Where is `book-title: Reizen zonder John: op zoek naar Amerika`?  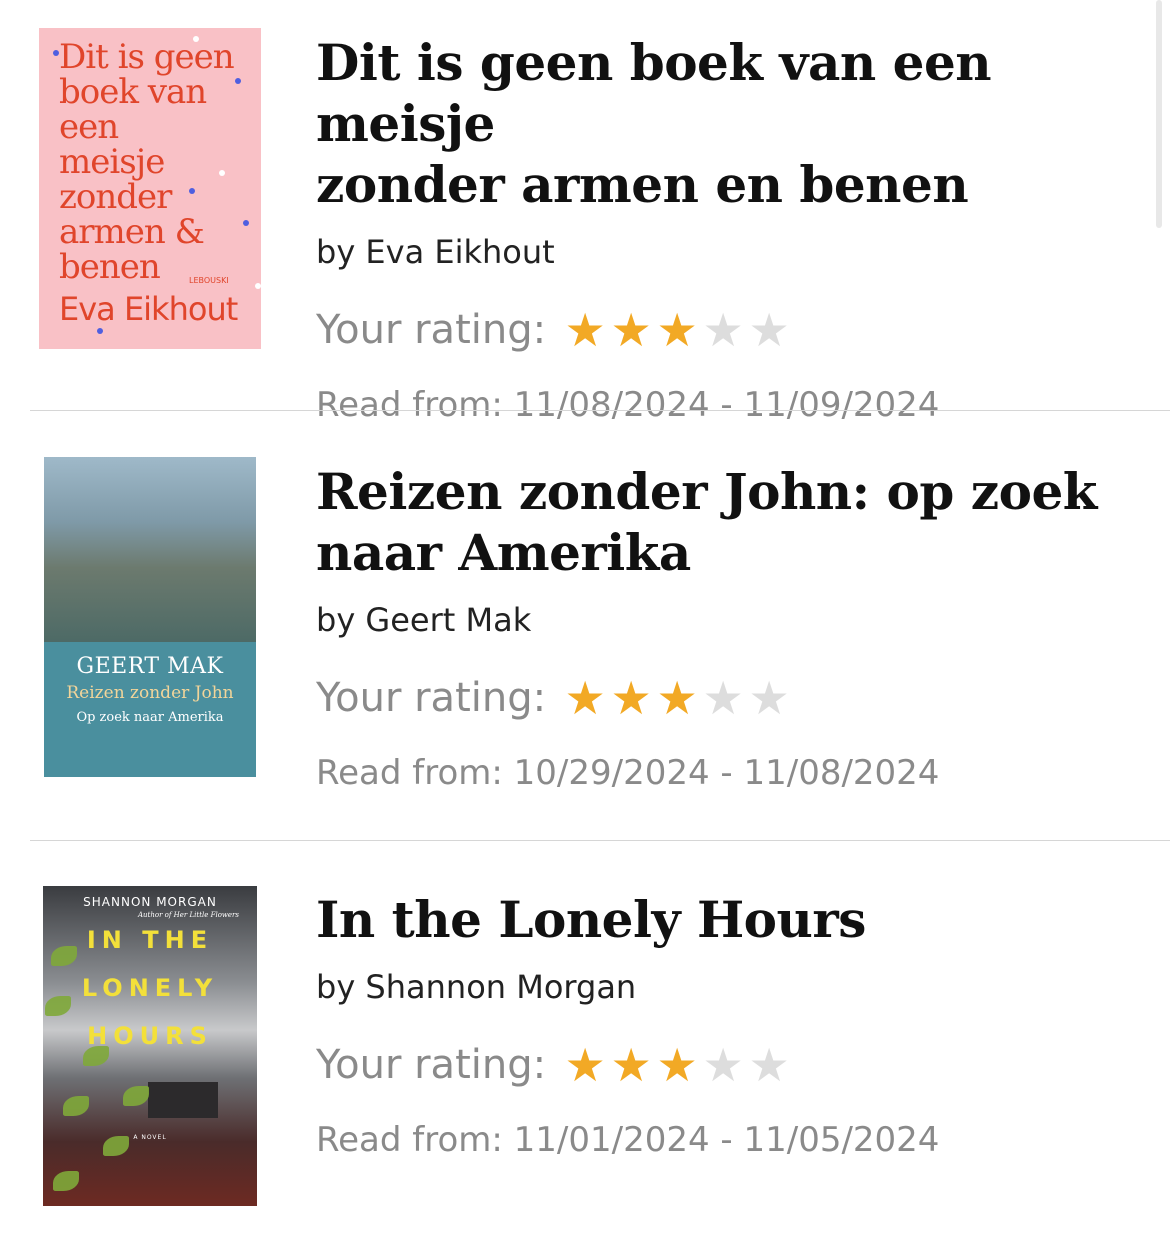 book-title: Reizen zonder John: op zoek naar Amerika is located at coordinates (726, 522).